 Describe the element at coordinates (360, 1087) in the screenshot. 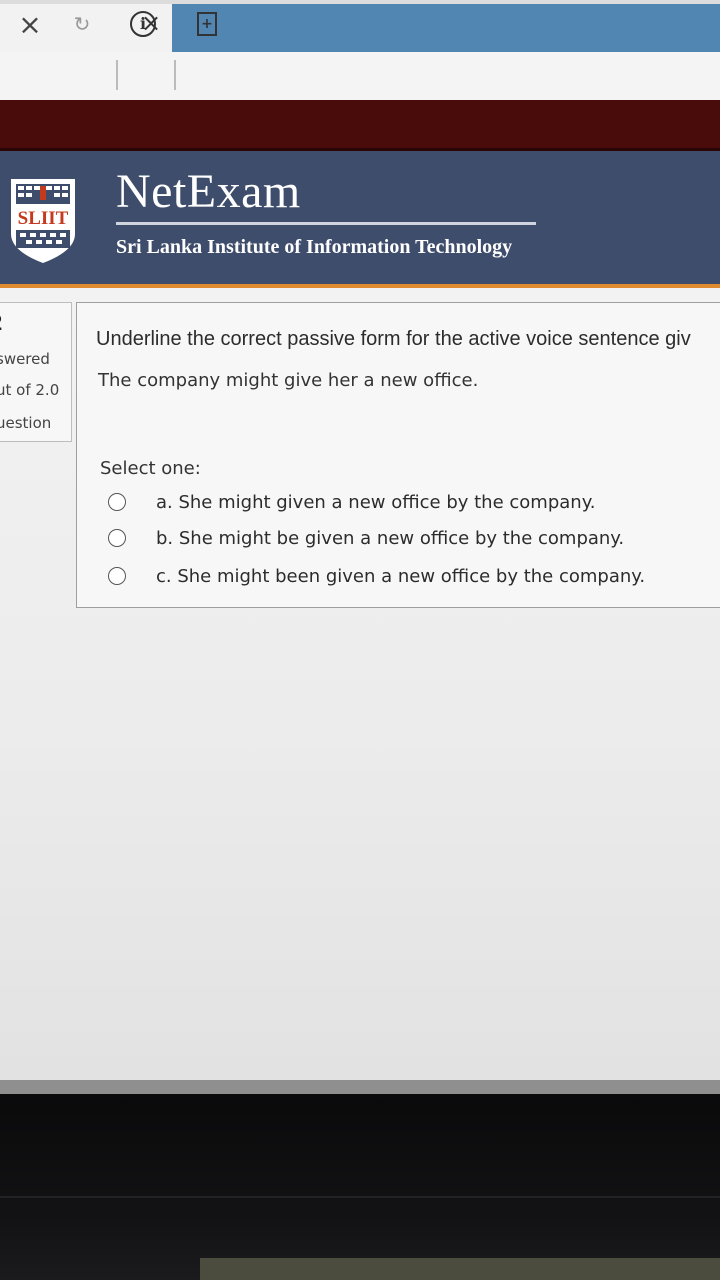

I see `horizontal-scrollbar` at that location.